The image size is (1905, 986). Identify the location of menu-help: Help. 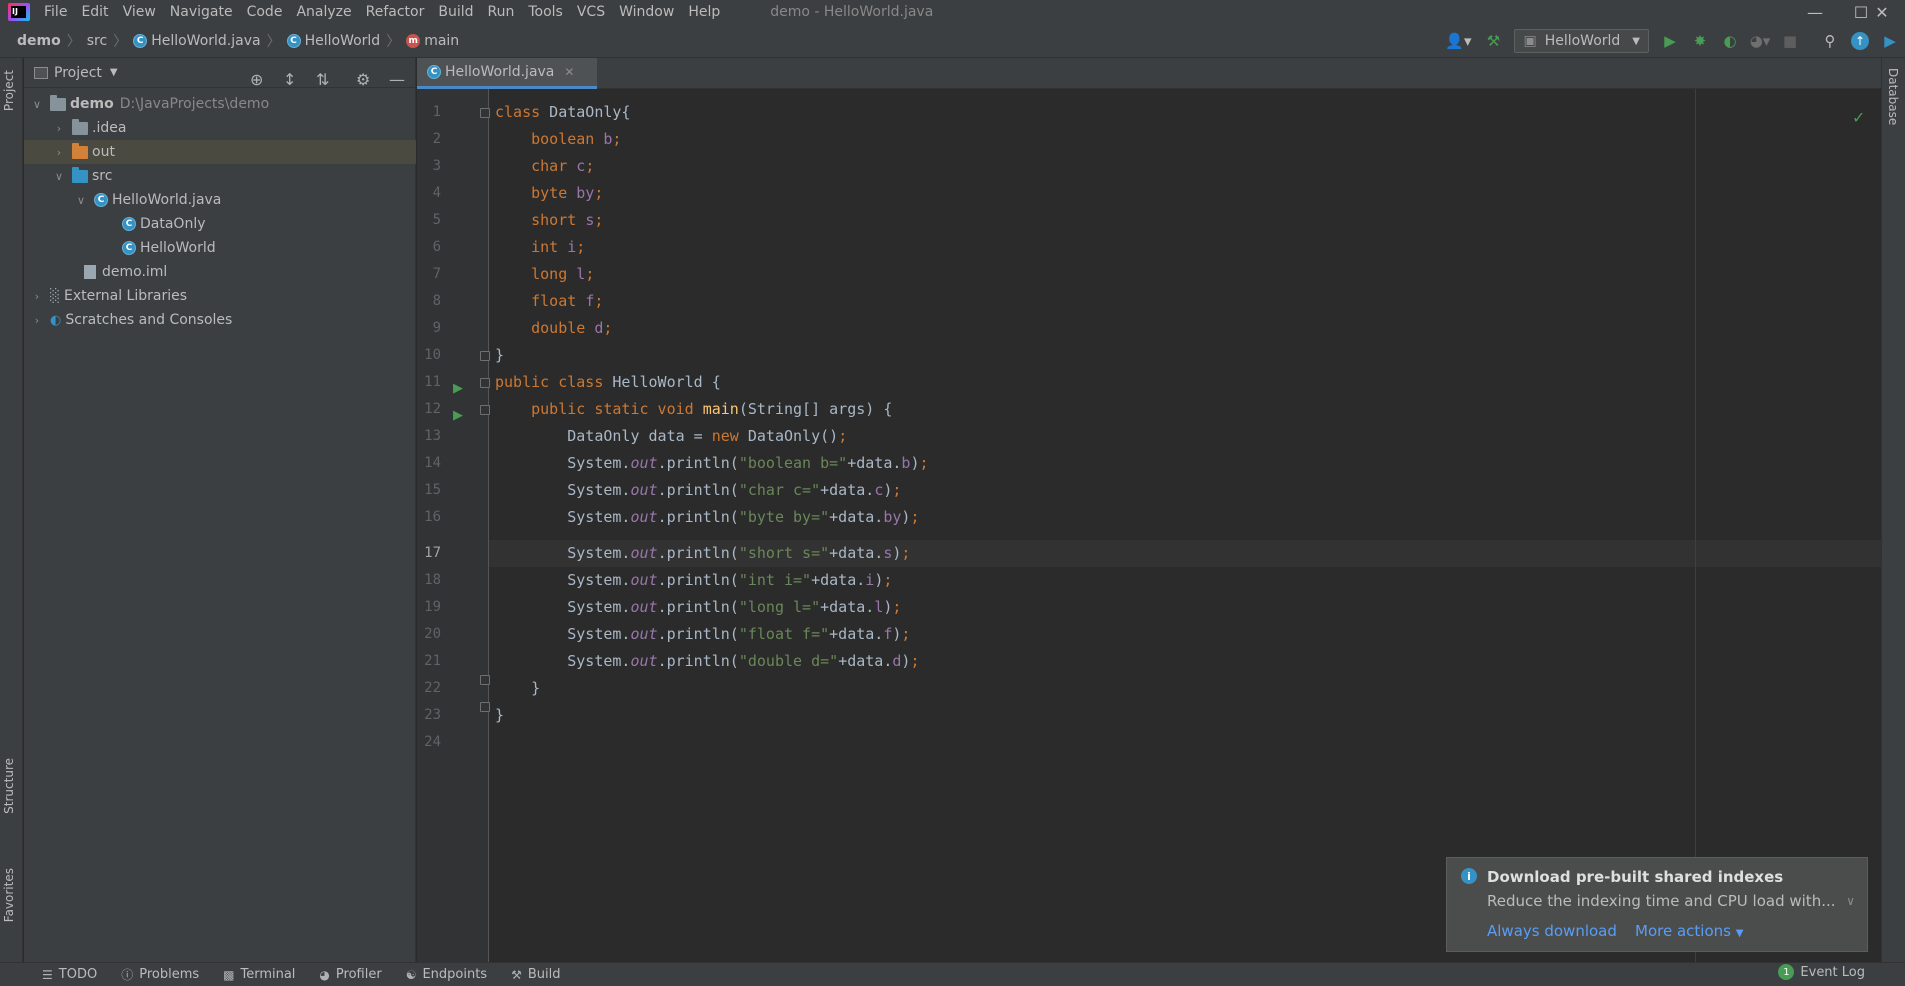
(704, 12).